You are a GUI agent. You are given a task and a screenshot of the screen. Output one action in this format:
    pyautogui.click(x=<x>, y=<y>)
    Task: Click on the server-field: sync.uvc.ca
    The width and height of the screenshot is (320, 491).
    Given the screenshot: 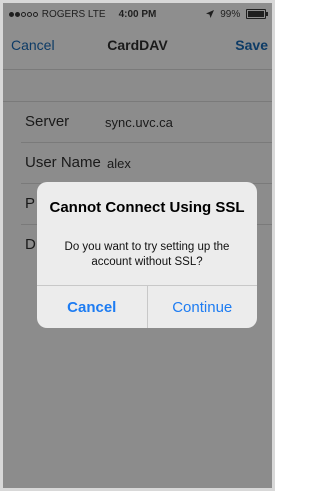 What is the action you would take?
    pyautogui.click(x=139, y=122)
    